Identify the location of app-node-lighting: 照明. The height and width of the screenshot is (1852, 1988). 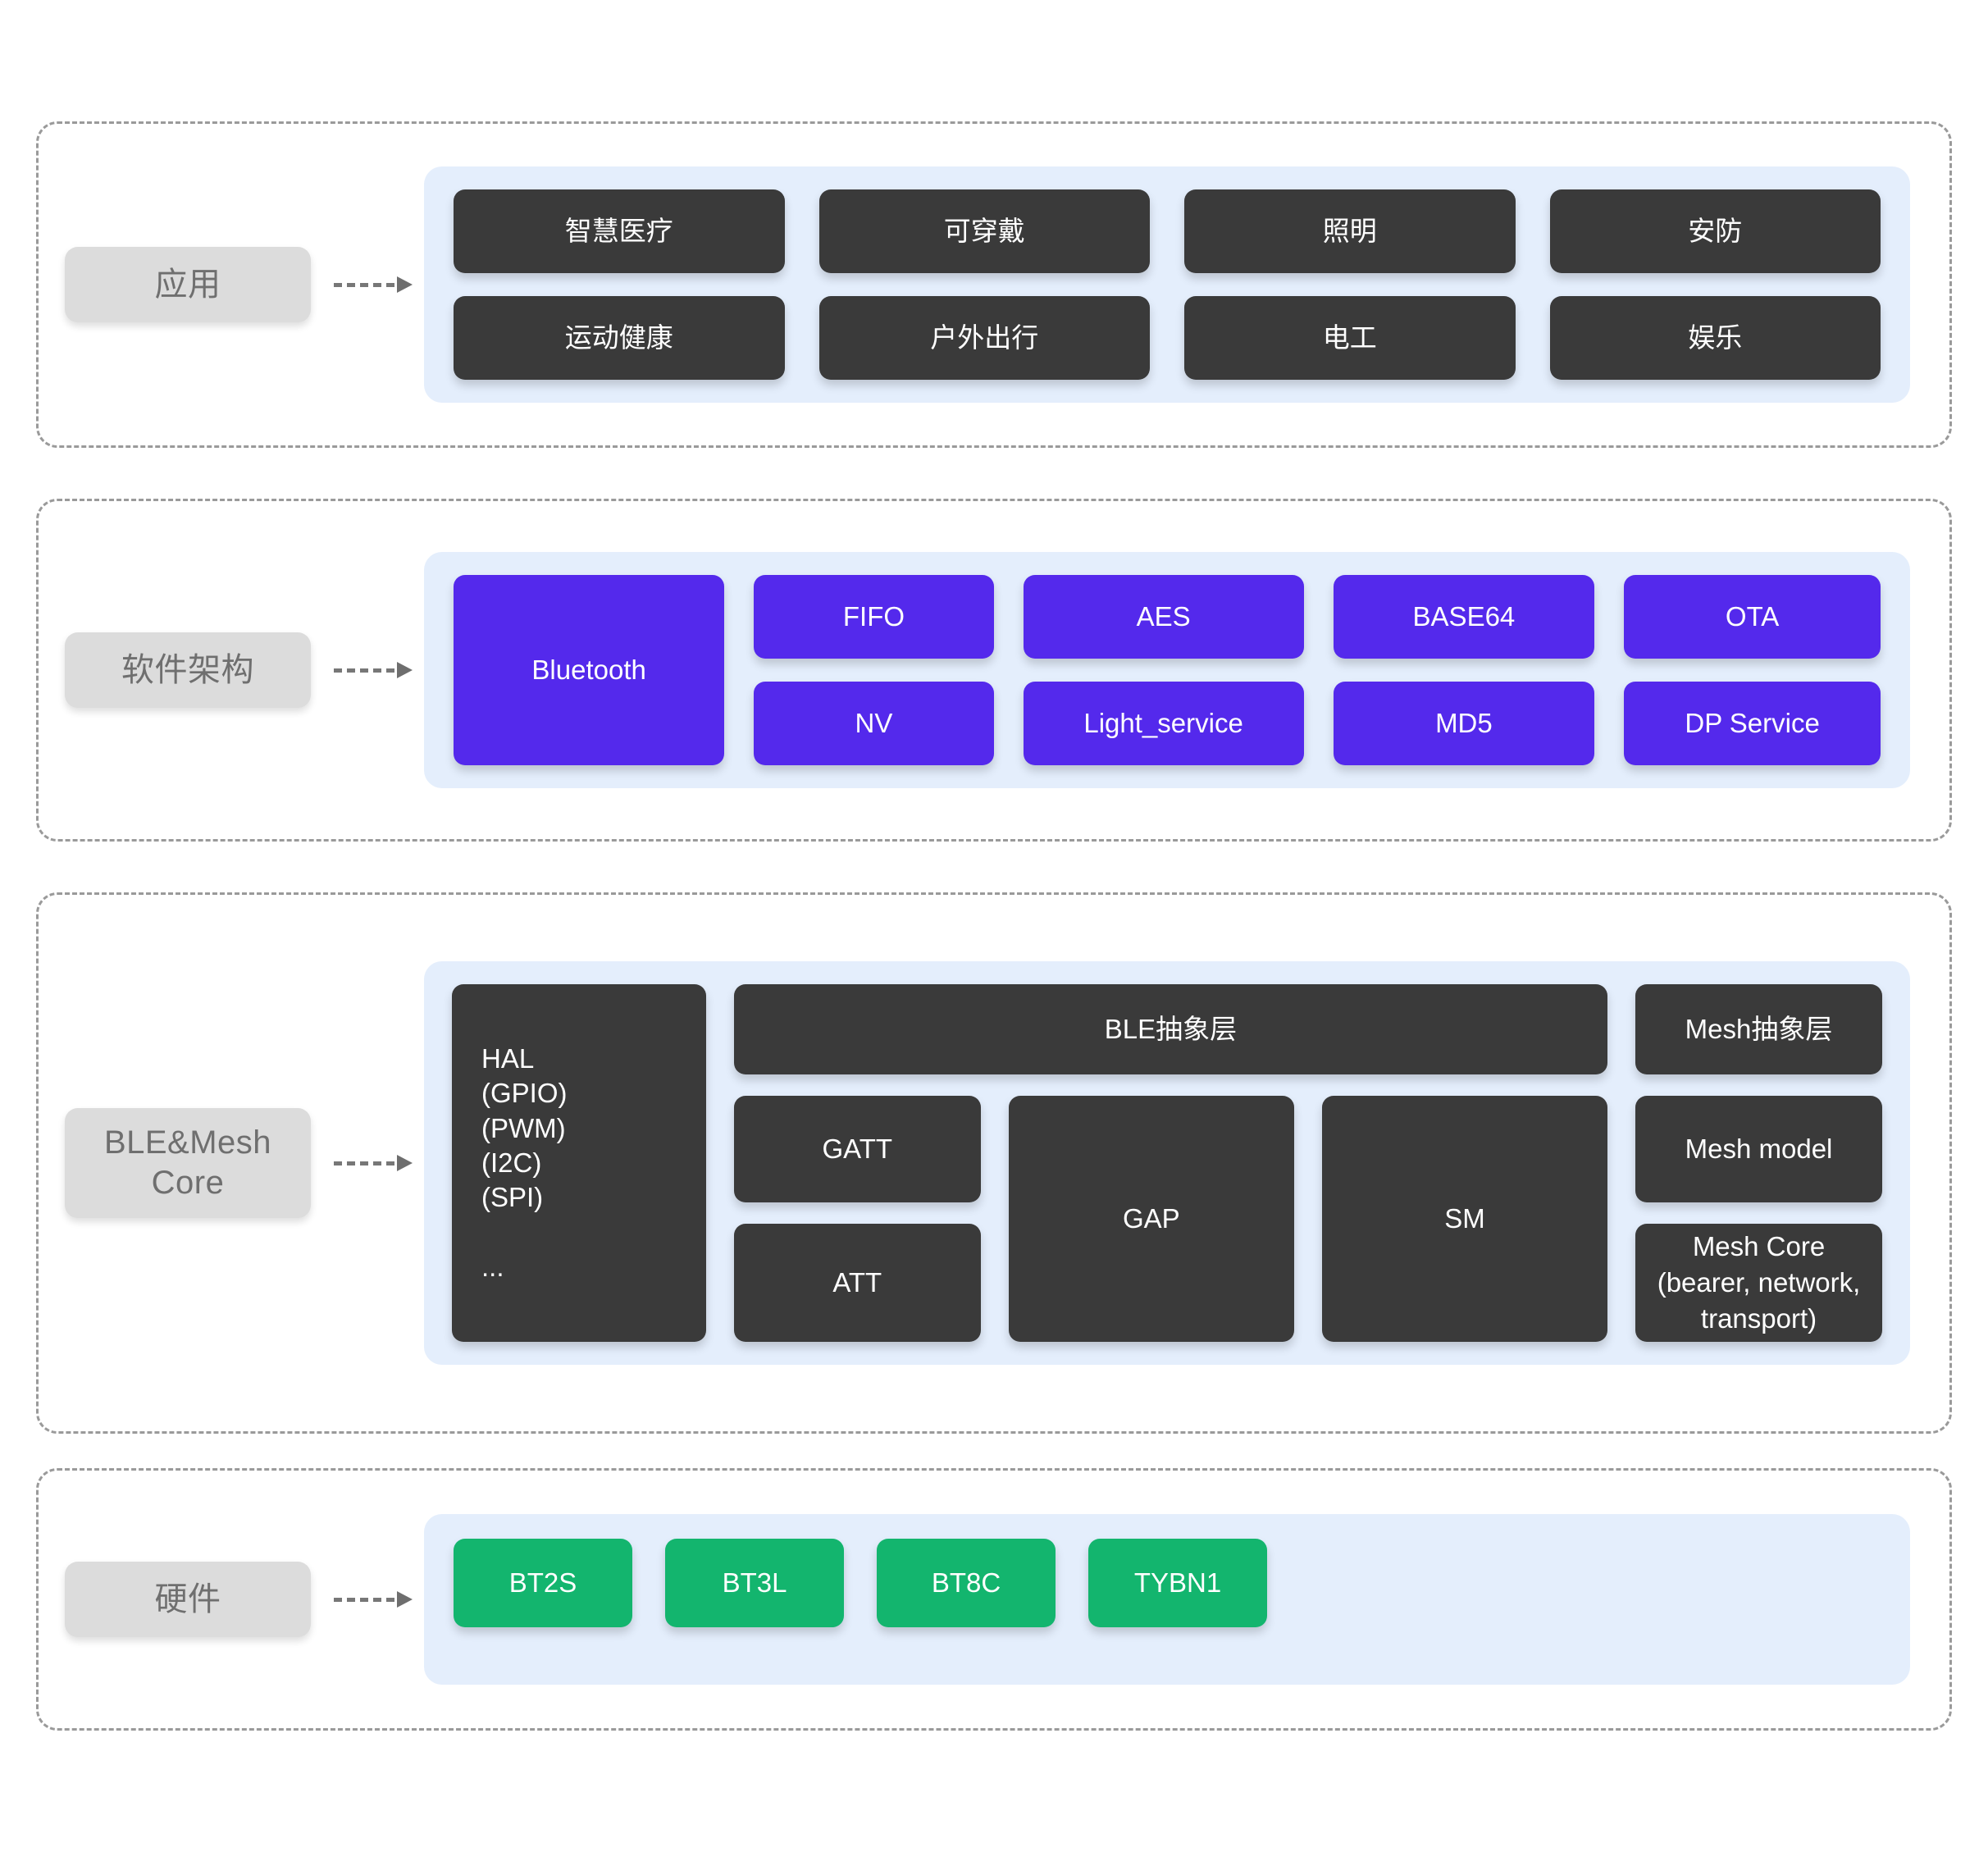
(1350, 231).